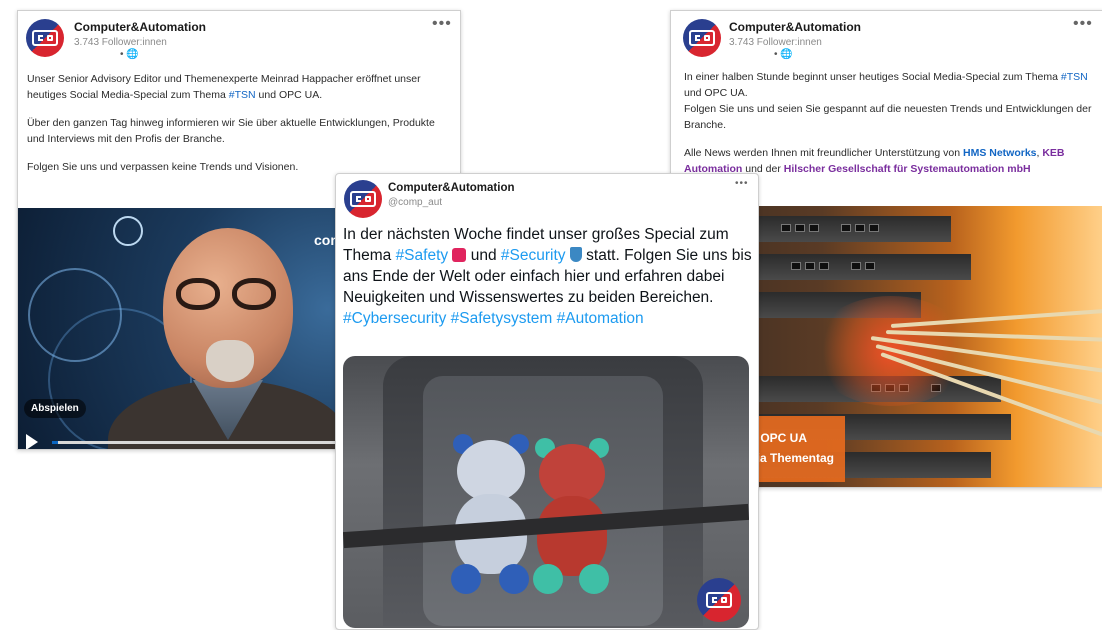  Describe the element at coordinates (493, 318) in the screenshot. I see `hashtag-line: #Cybersecurity #Safetysystem #Automation` at that location.